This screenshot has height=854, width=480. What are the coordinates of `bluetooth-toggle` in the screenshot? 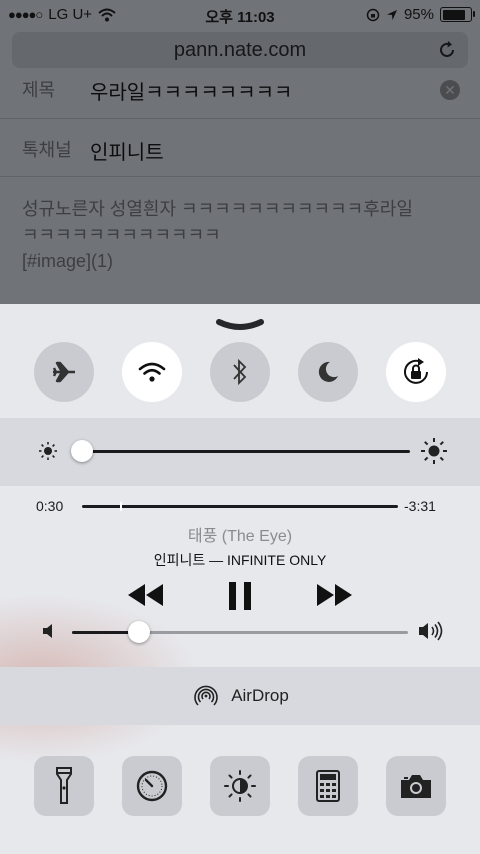 It's located at (240, 372).